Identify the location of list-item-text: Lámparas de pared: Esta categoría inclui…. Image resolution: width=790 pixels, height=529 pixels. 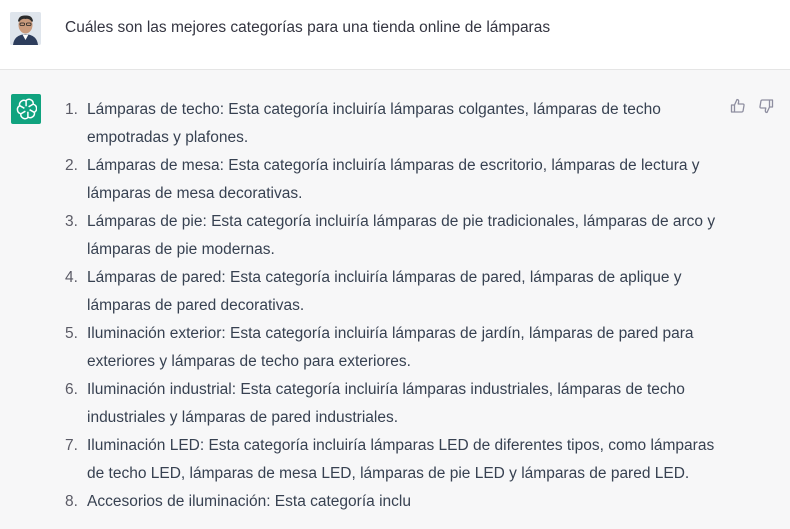
(384, 291).